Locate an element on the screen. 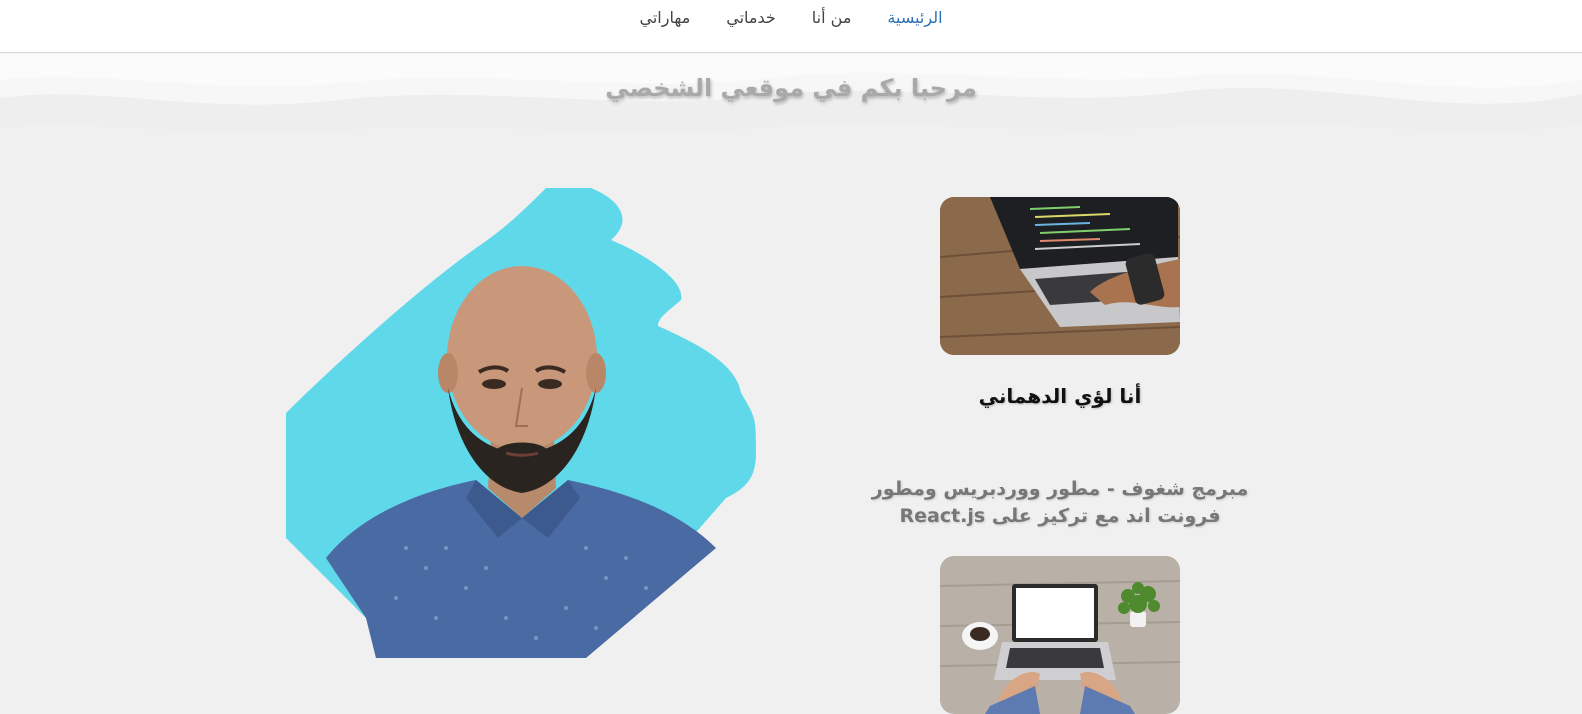 This screenshot has width=1582, height=714. nav-link-skills: مهاراتي is located at coordinates (664, 17).